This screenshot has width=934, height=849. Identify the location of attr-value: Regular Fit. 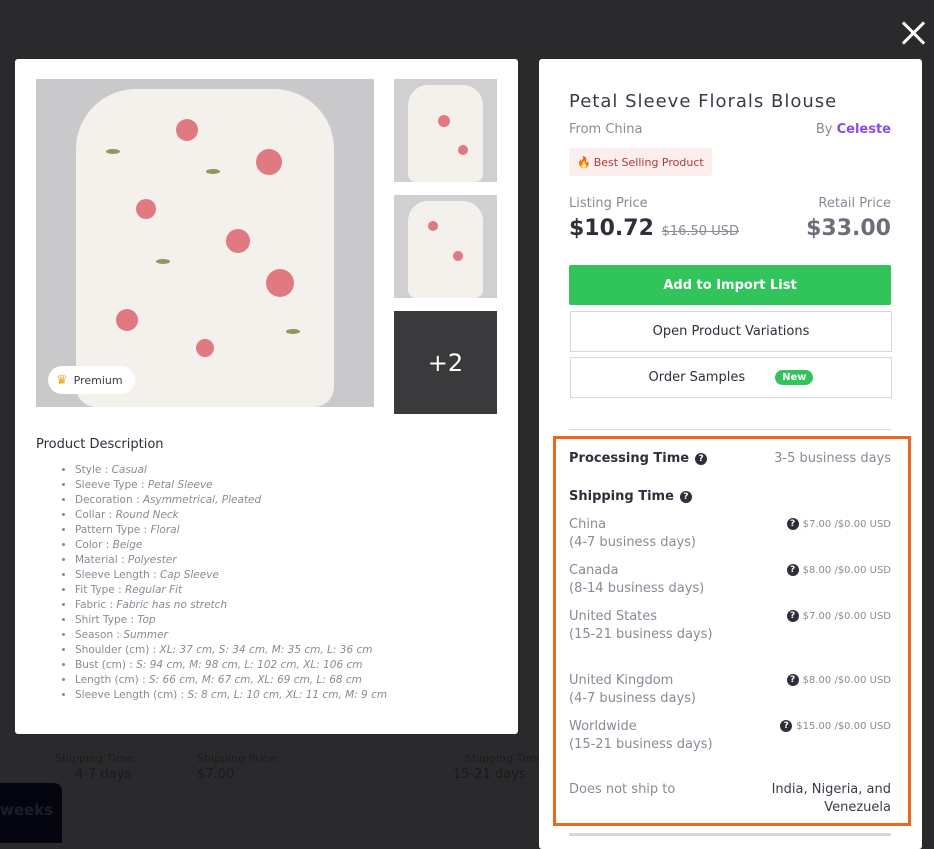
(153, 590).